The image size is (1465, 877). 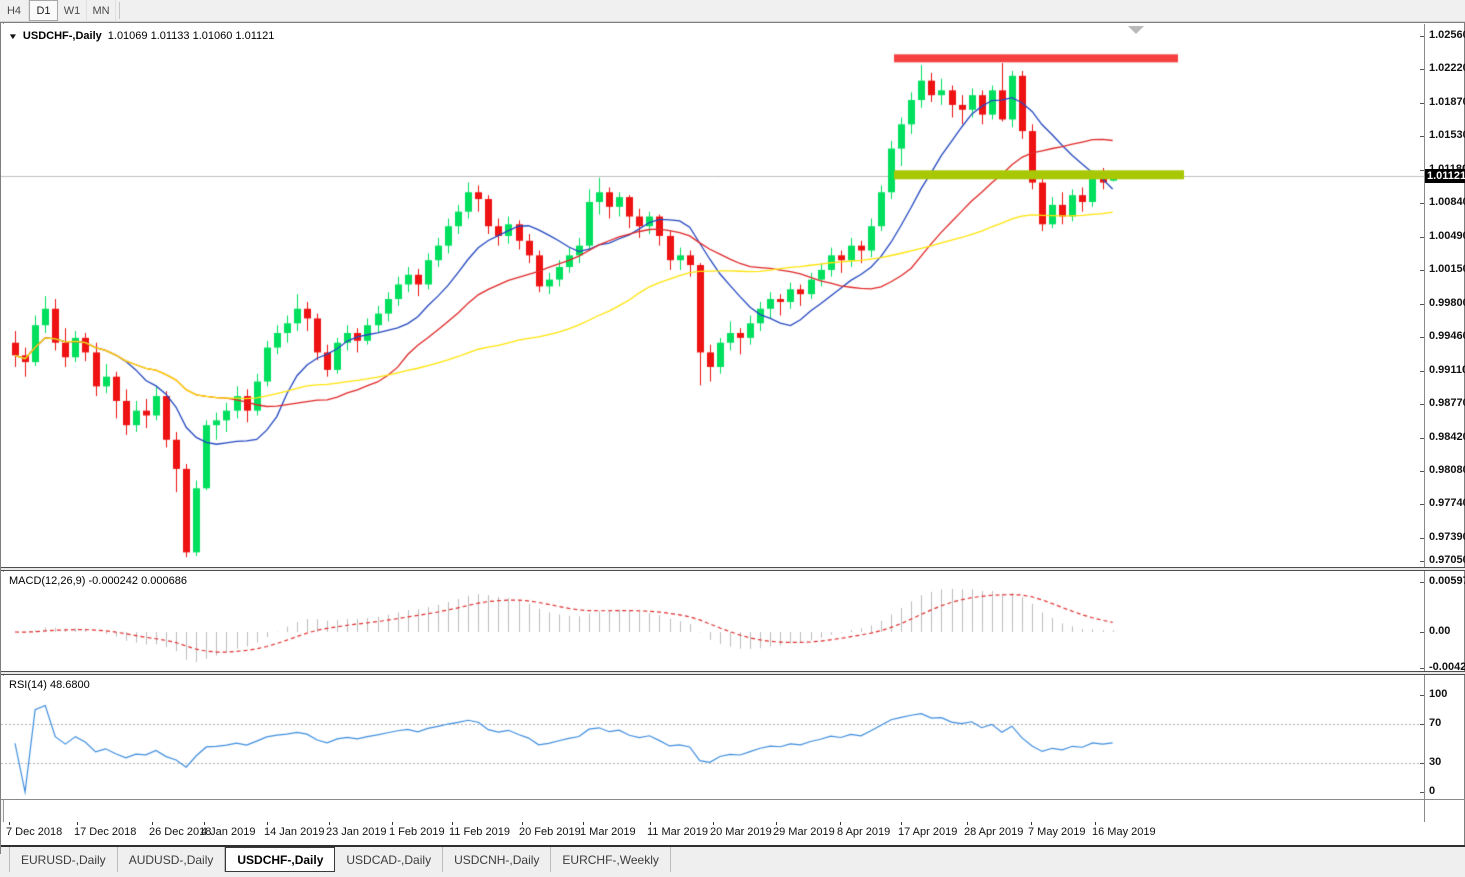 I want to click on date-label: 7 Dec 2018, so click(x=34, y=832).